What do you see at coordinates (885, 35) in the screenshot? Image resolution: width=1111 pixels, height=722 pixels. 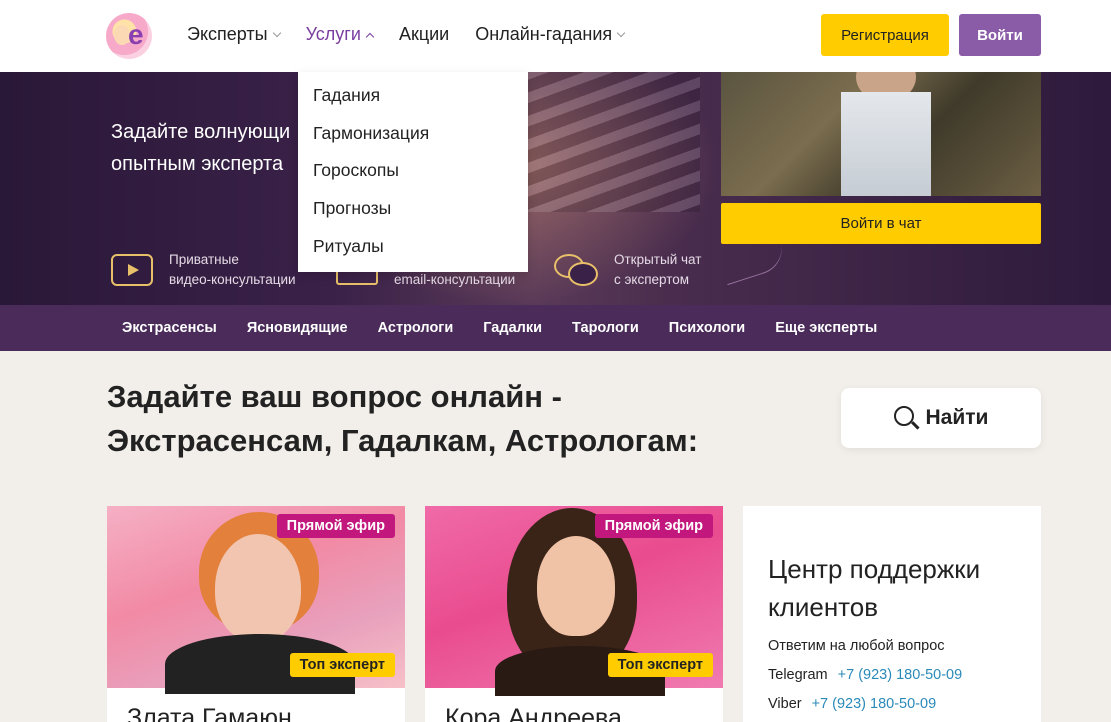 I see `register-button: Регистрация` at bounding box center [885, 35].